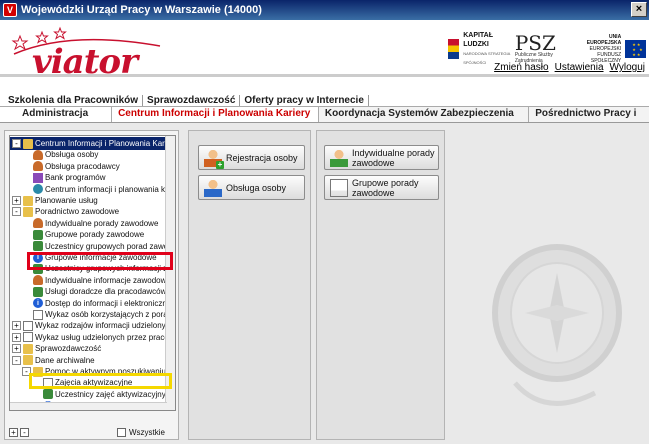 The width and height of the screenshot is (649, 444). Describe the element at coordinates (521, 67) in the screenshot. I see `change-password-link: Zmień hasło` at that location.